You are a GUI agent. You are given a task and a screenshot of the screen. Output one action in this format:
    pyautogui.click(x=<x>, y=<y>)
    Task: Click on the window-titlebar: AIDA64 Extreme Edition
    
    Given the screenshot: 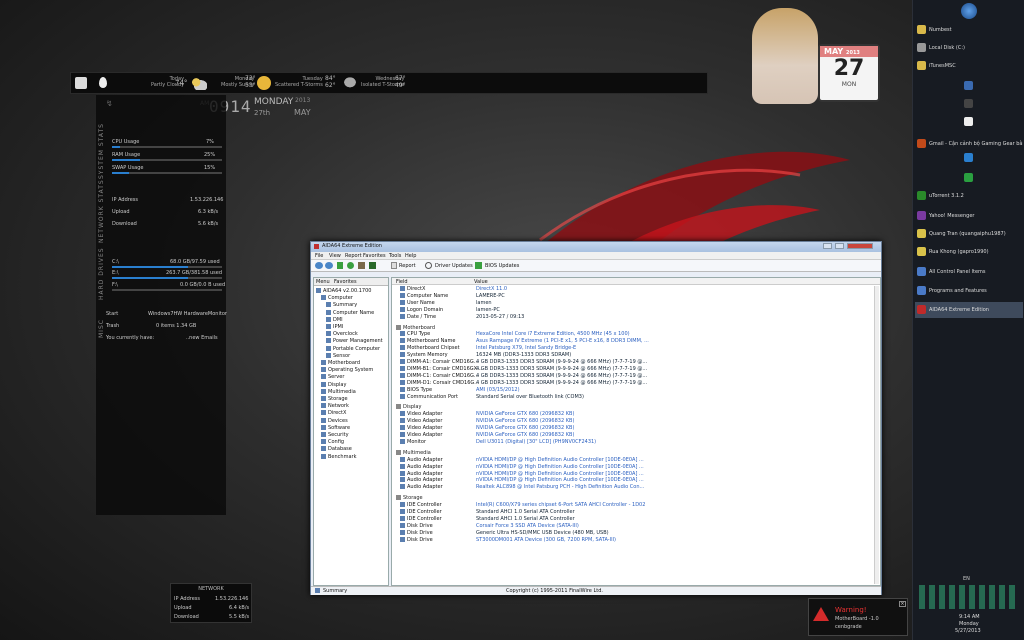 What is the action you would take?
    pyautogui.click(x=596, y=247)
    